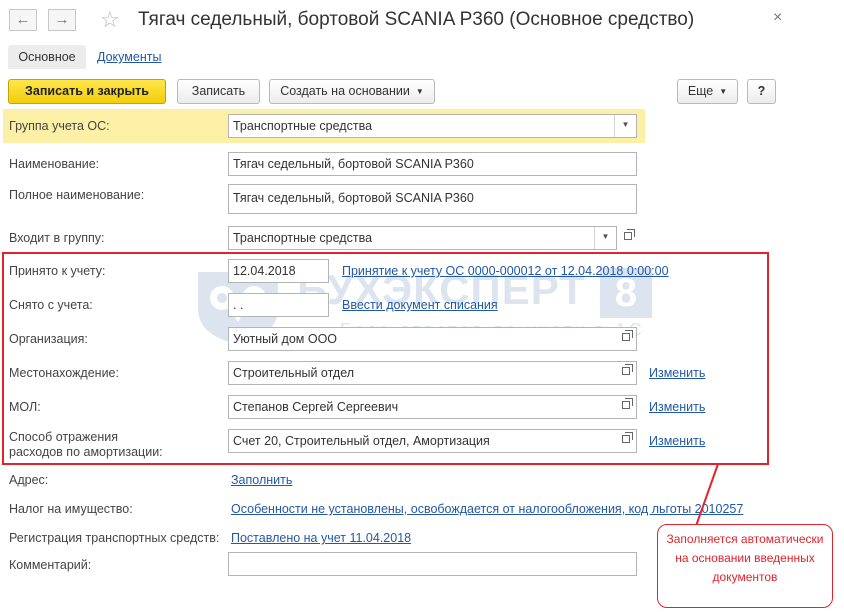  What do you see at coordinates (48, 339) in the screenshot?
I see `organization-label: Организация:` at bounding box center [48, 339].